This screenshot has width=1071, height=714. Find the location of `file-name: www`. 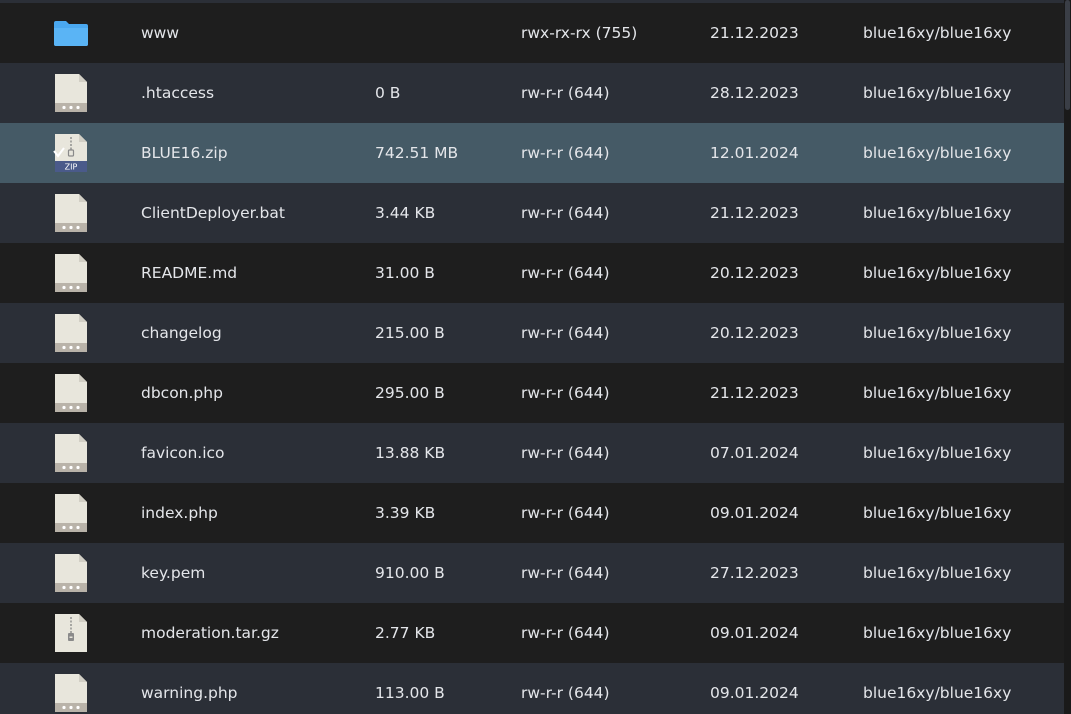

file-name: www is located at coordinates (160, 33).